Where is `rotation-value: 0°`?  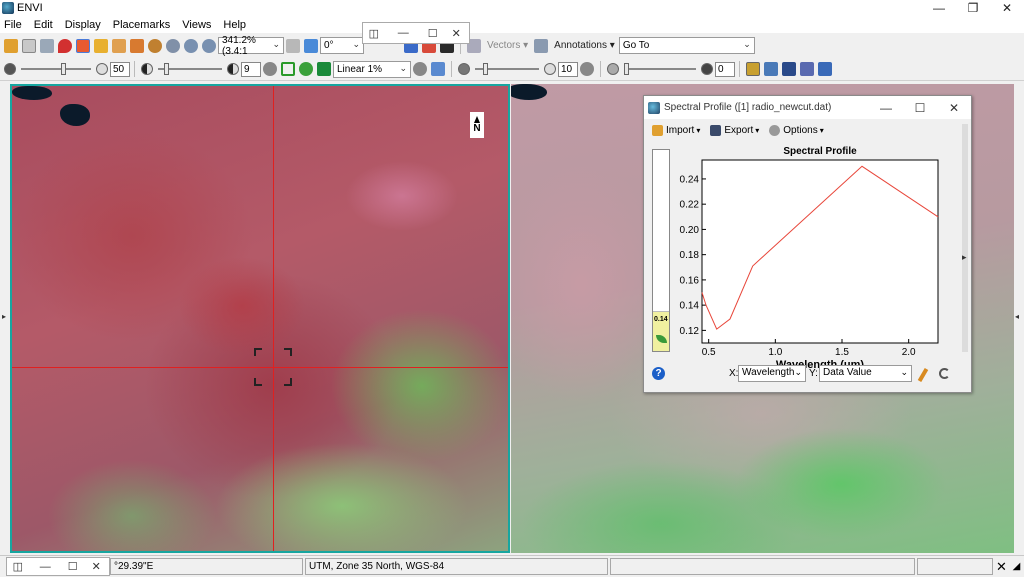 rotation-value: 0° is located at coordinates (329, 45).